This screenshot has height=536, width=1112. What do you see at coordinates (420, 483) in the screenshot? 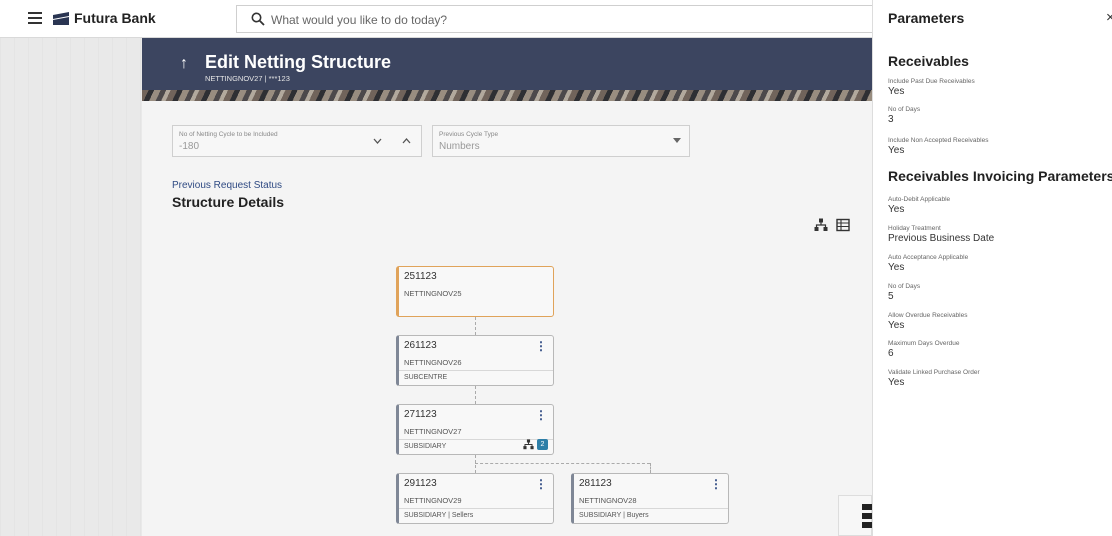
I see `node-code: 291123` at bounding box center [420, 483].